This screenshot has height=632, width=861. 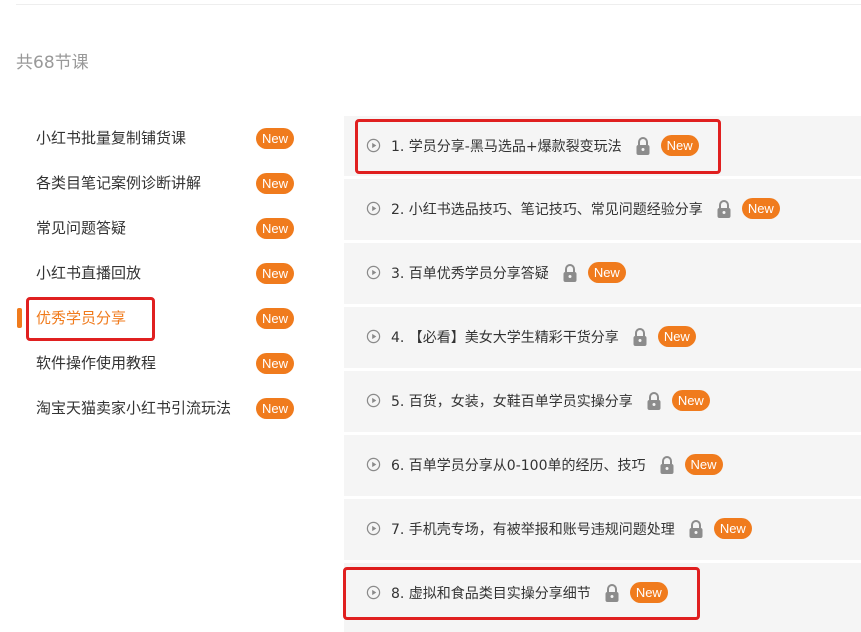 What do you see at coordinates (505, 337) in the screenshot?
I see `lesson-title: 4. 【必看】美女大学生精彩干货分享` at bounding box center [505, 337].